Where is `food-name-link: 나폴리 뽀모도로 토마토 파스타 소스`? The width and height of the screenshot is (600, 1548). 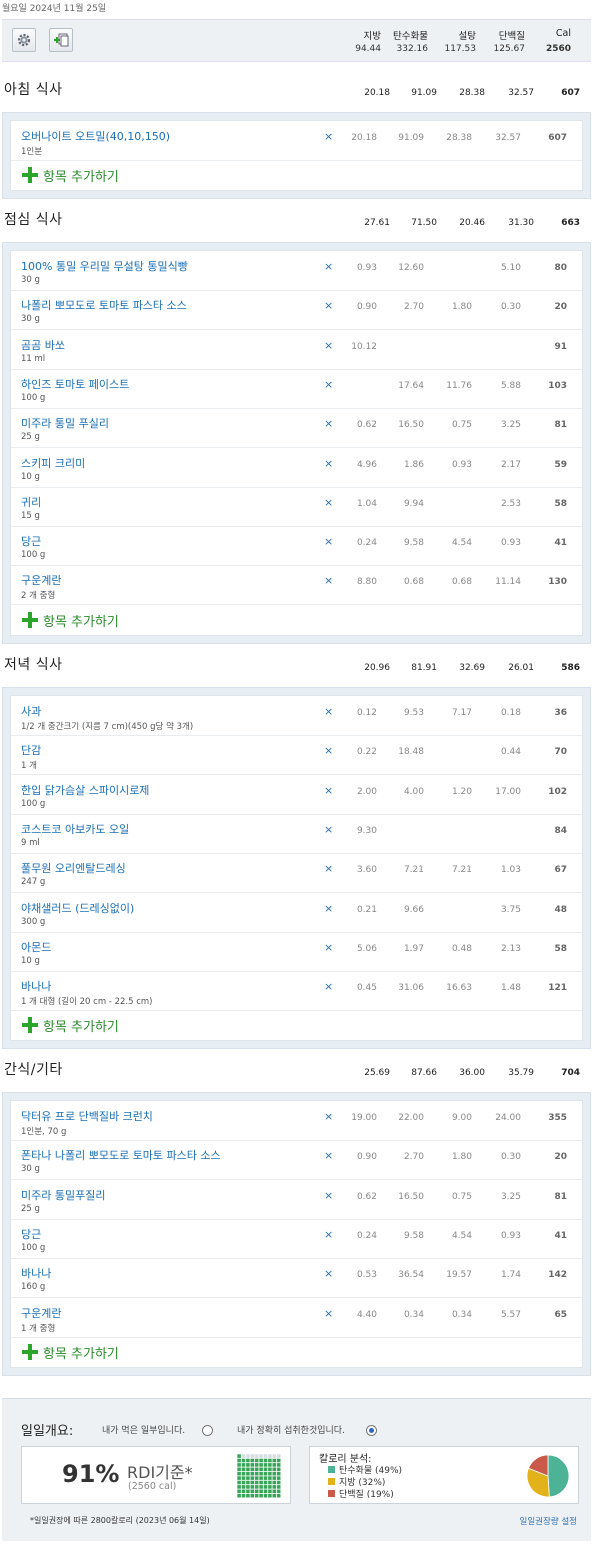
food-name-link: 나폴리 뽀모도로 토마토 파스타 소스 is located at coordinates (104, 305).